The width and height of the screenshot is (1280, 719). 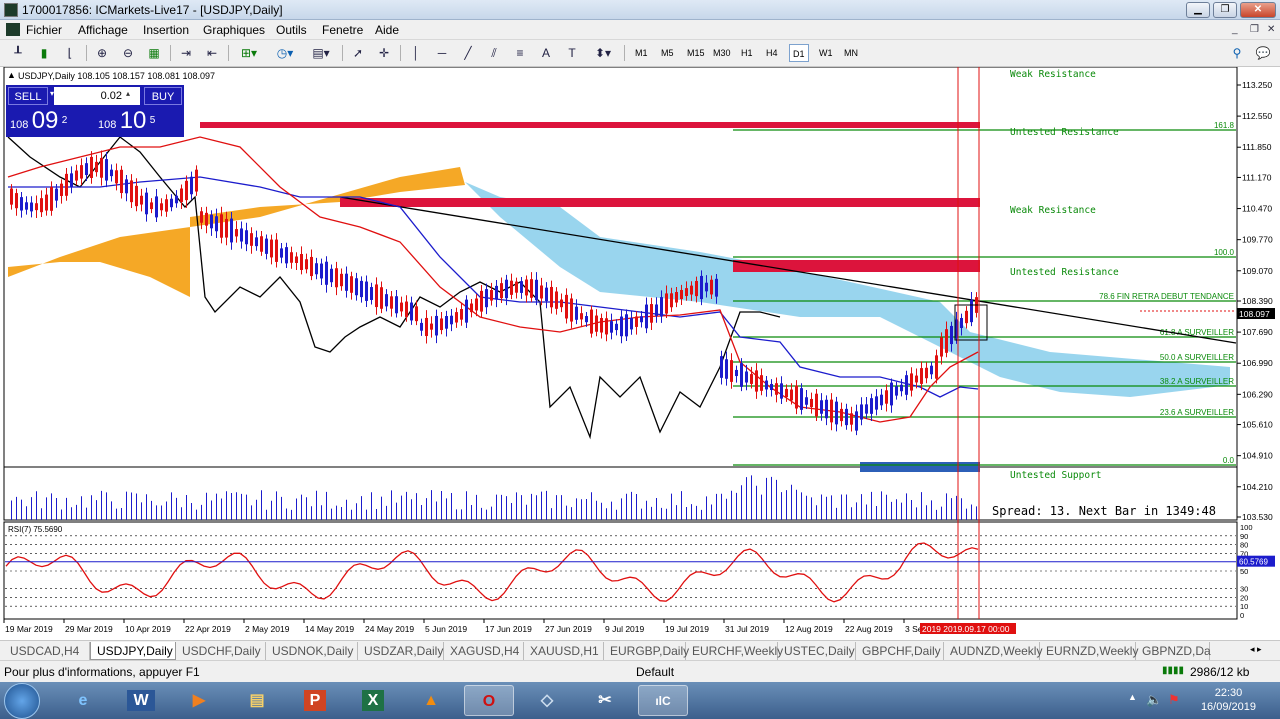 I want to click on chart-tab: GBPCHF,Daily, so click(x=900, y=651).